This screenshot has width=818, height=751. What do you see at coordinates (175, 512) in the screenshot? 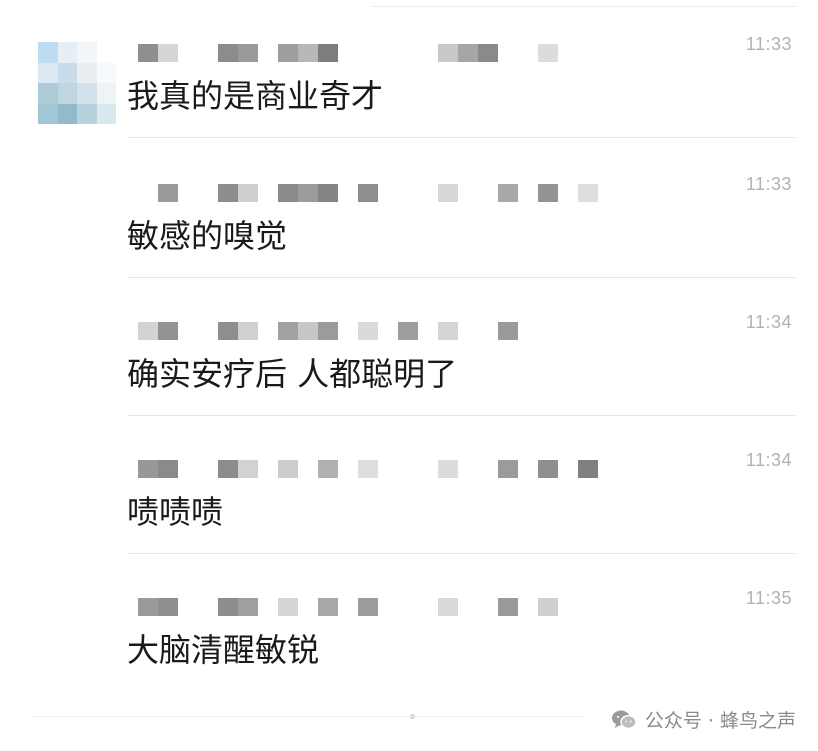
I see `comment-text: 啧啧啧` at bounding box center [175, 512].